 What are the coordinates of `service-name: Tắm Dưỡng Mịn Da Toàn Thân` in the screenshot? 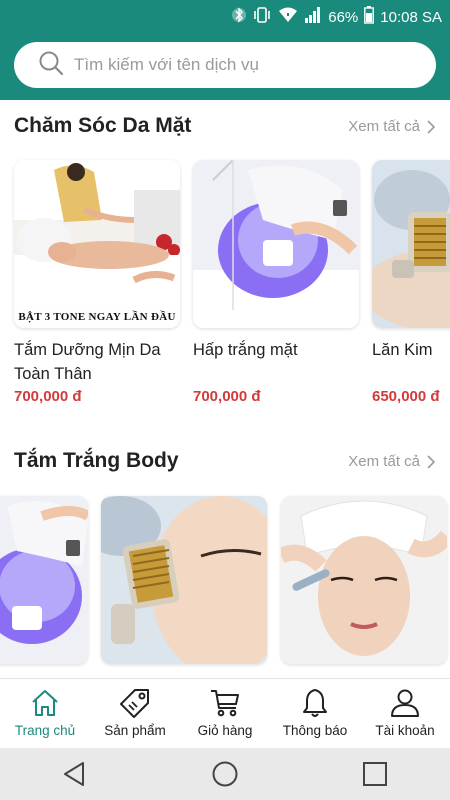 It's located at (87, 362).